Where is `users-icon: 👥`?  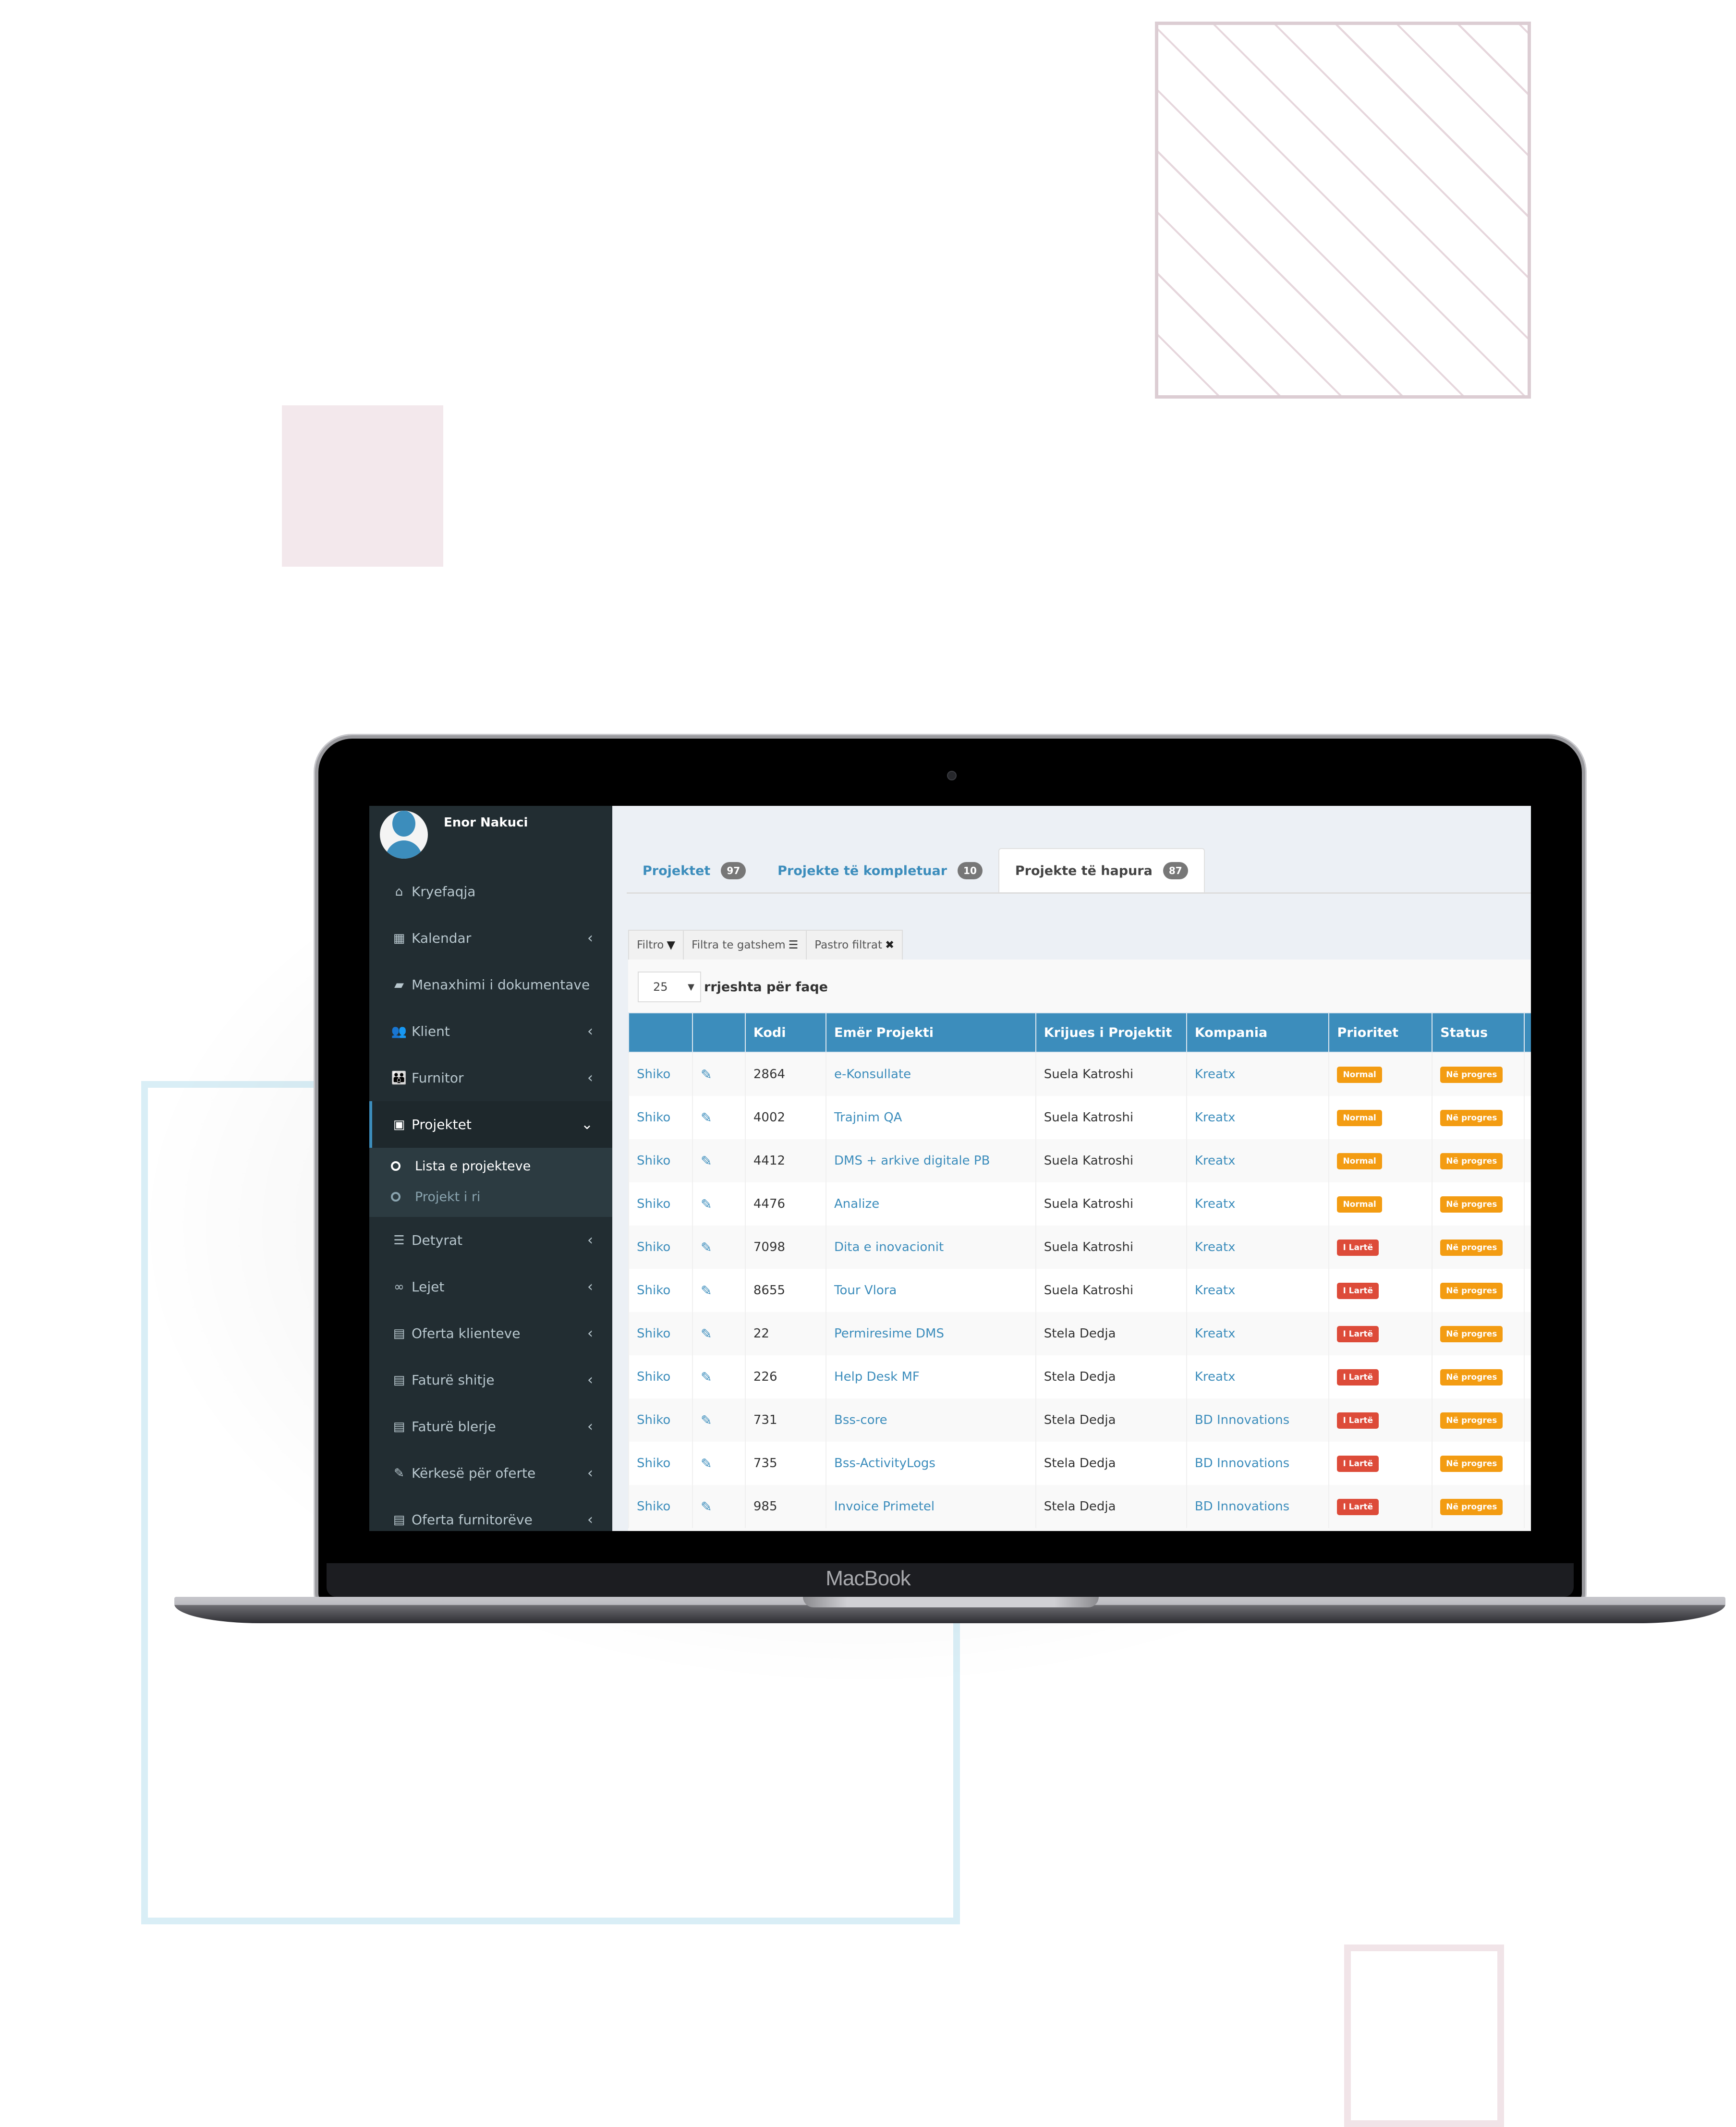
users-icon: 👥 is located at coordinates (399, 1031).